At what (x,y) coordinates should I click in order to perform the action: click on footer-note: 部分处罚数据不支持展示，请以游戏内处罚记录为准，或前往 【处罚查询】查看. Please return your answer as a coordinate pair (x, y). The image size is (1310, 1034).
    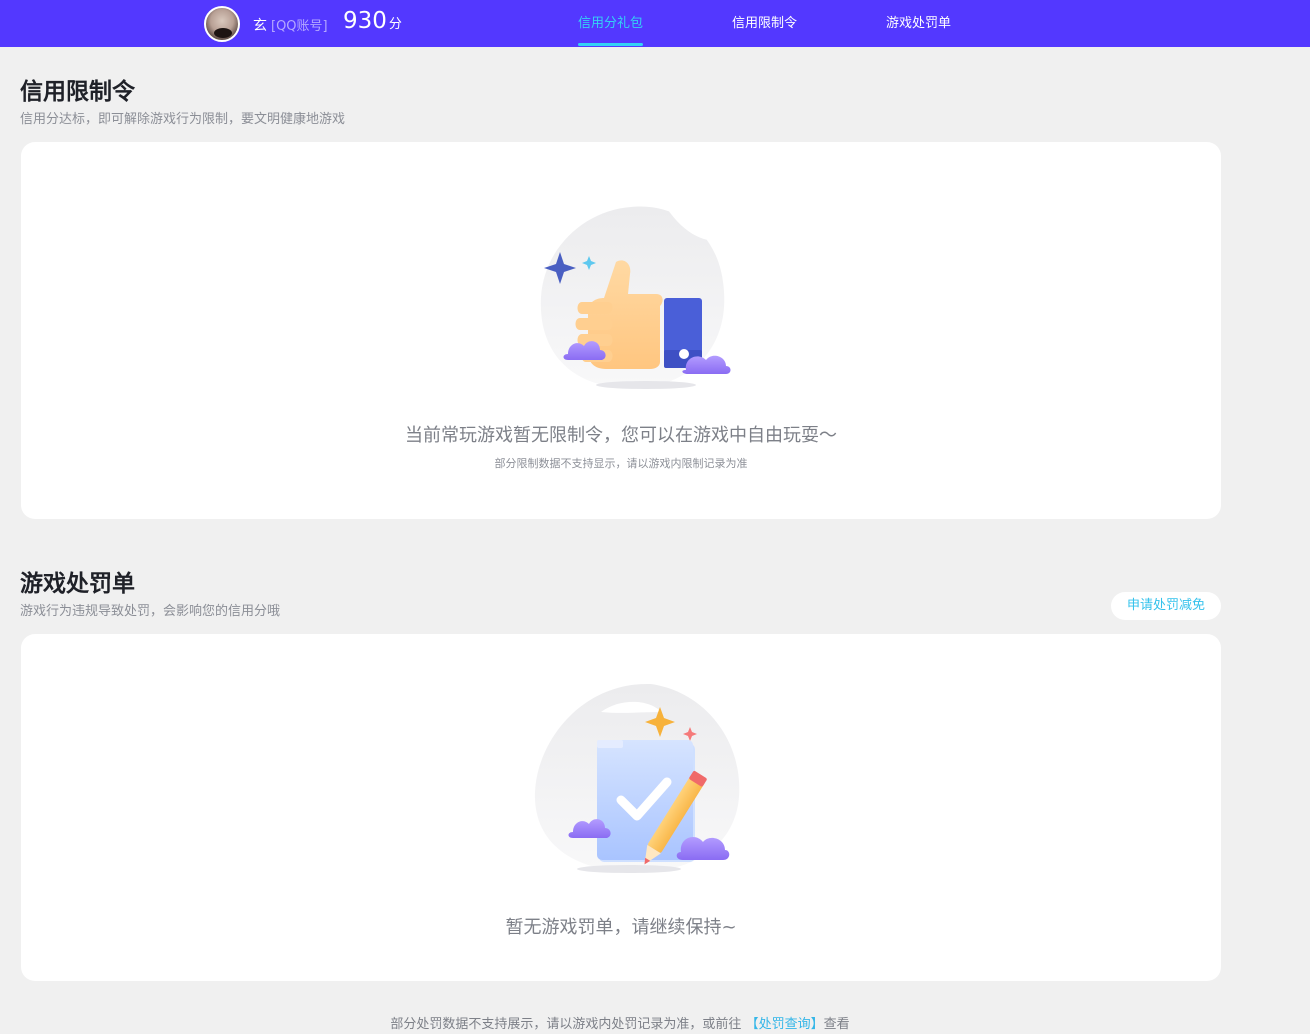
    Looking at the image, I should click on (620, 1022).